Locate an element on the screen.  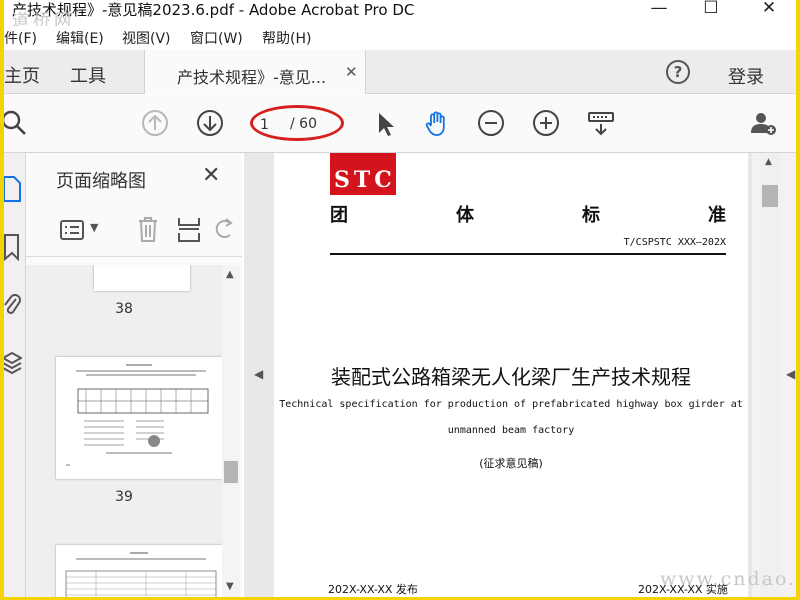
panel-toolbar: ▼ is located at coordinates (134, 231).